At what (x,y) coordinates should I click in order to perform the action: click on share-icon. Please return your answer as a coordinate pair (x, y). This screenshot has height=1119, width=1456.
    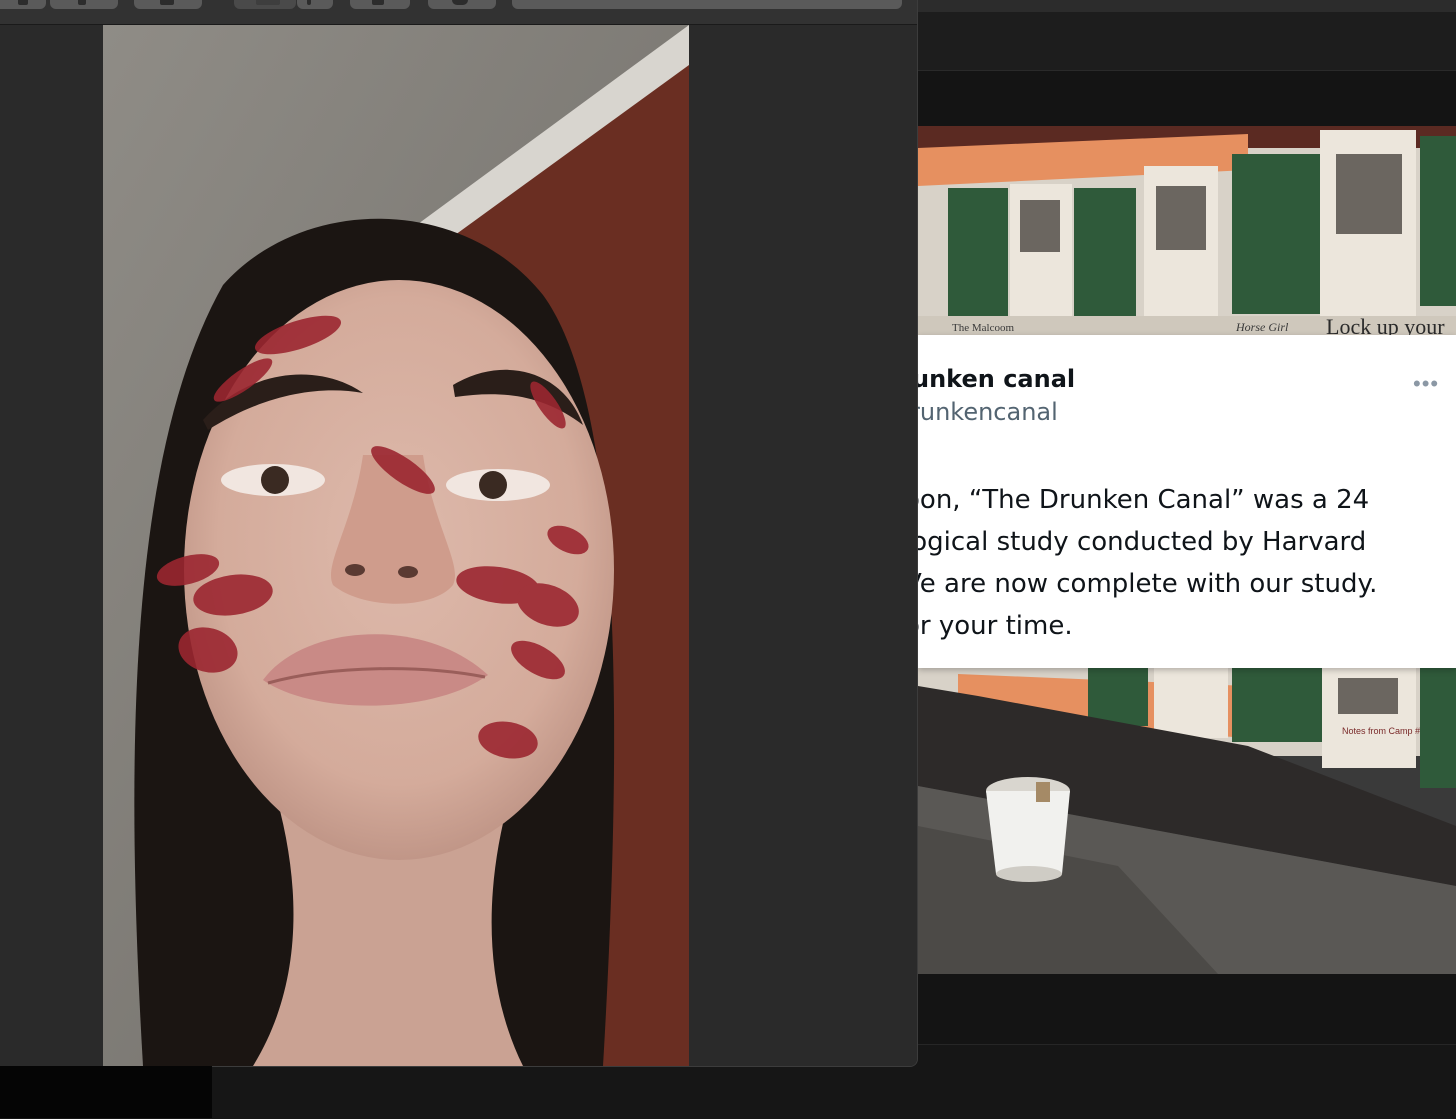
    Looking at the image, I should click on (167, 2).